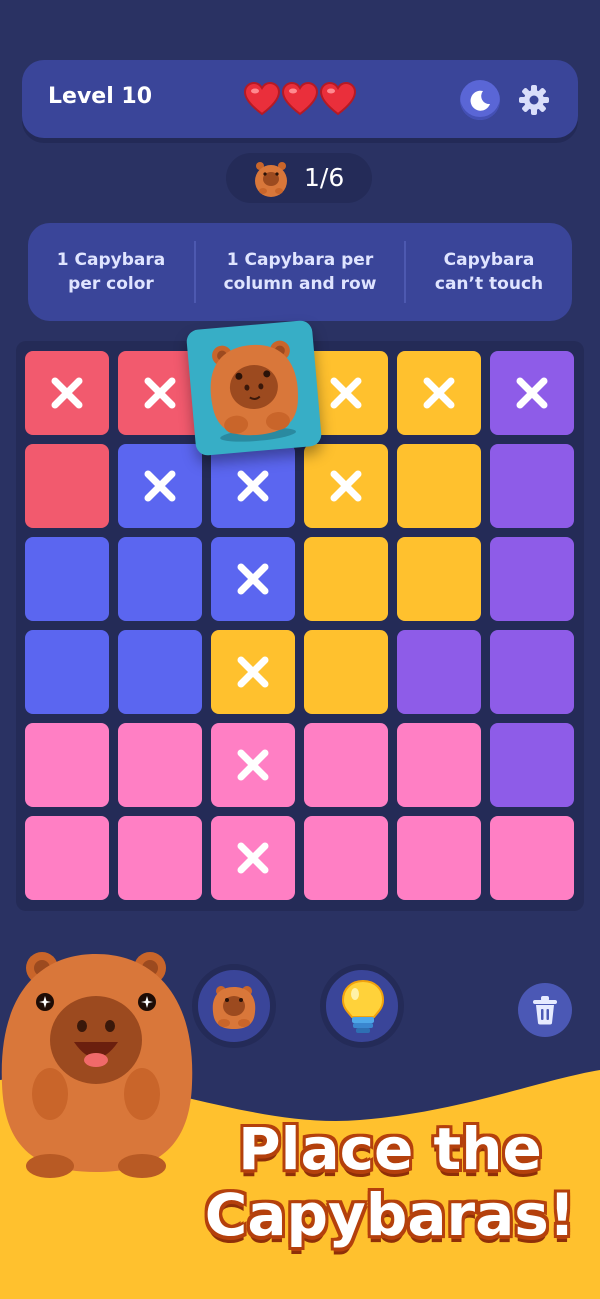  What do you see at coordinates (346, 672) in the screenshot?
I see `board-cell-r4c4` at bounding box center [346, 672].